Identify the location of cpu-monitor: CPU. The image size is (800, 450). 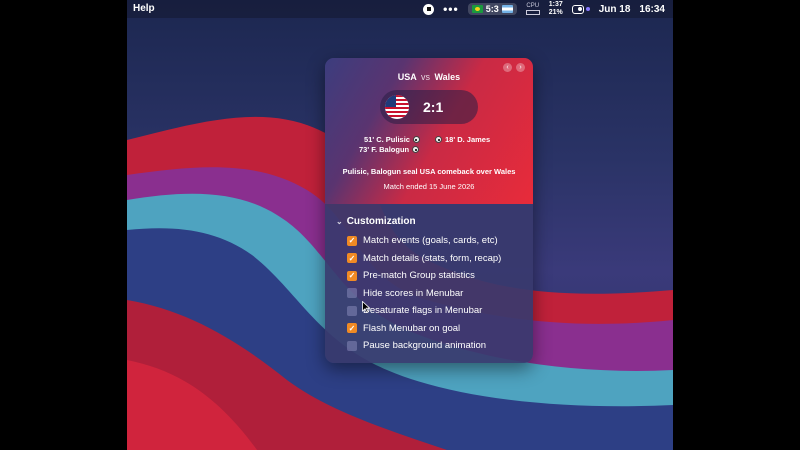
(532, 9).